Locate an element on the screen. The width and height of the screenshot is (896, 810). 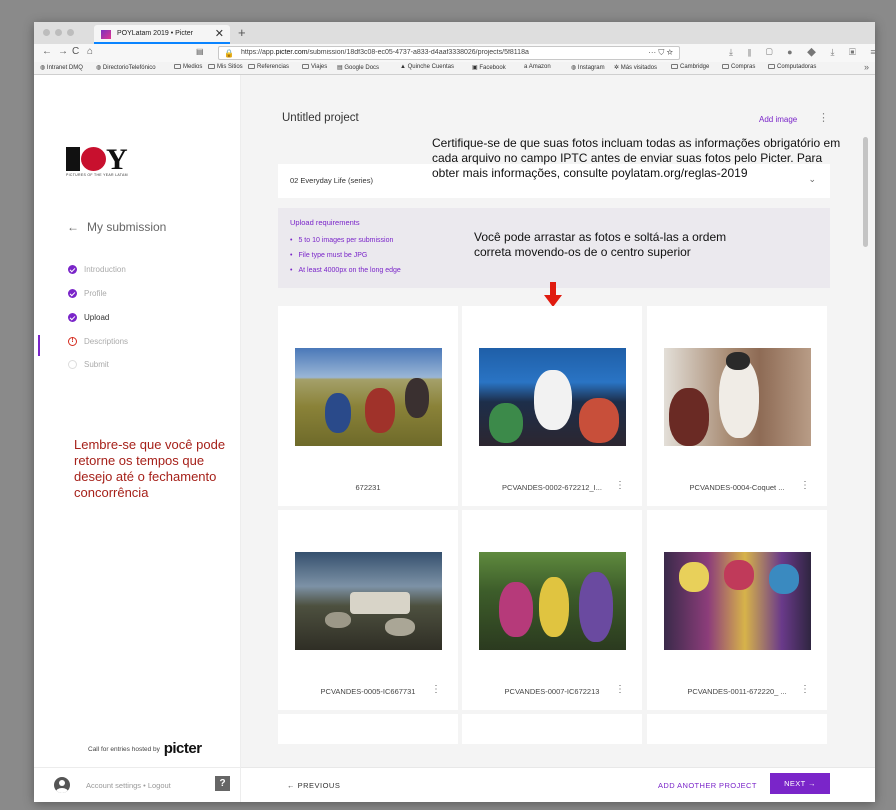
image-card: PCVANDES-0004-Coquet ... ⋮ is located at coordinates (737, 406).